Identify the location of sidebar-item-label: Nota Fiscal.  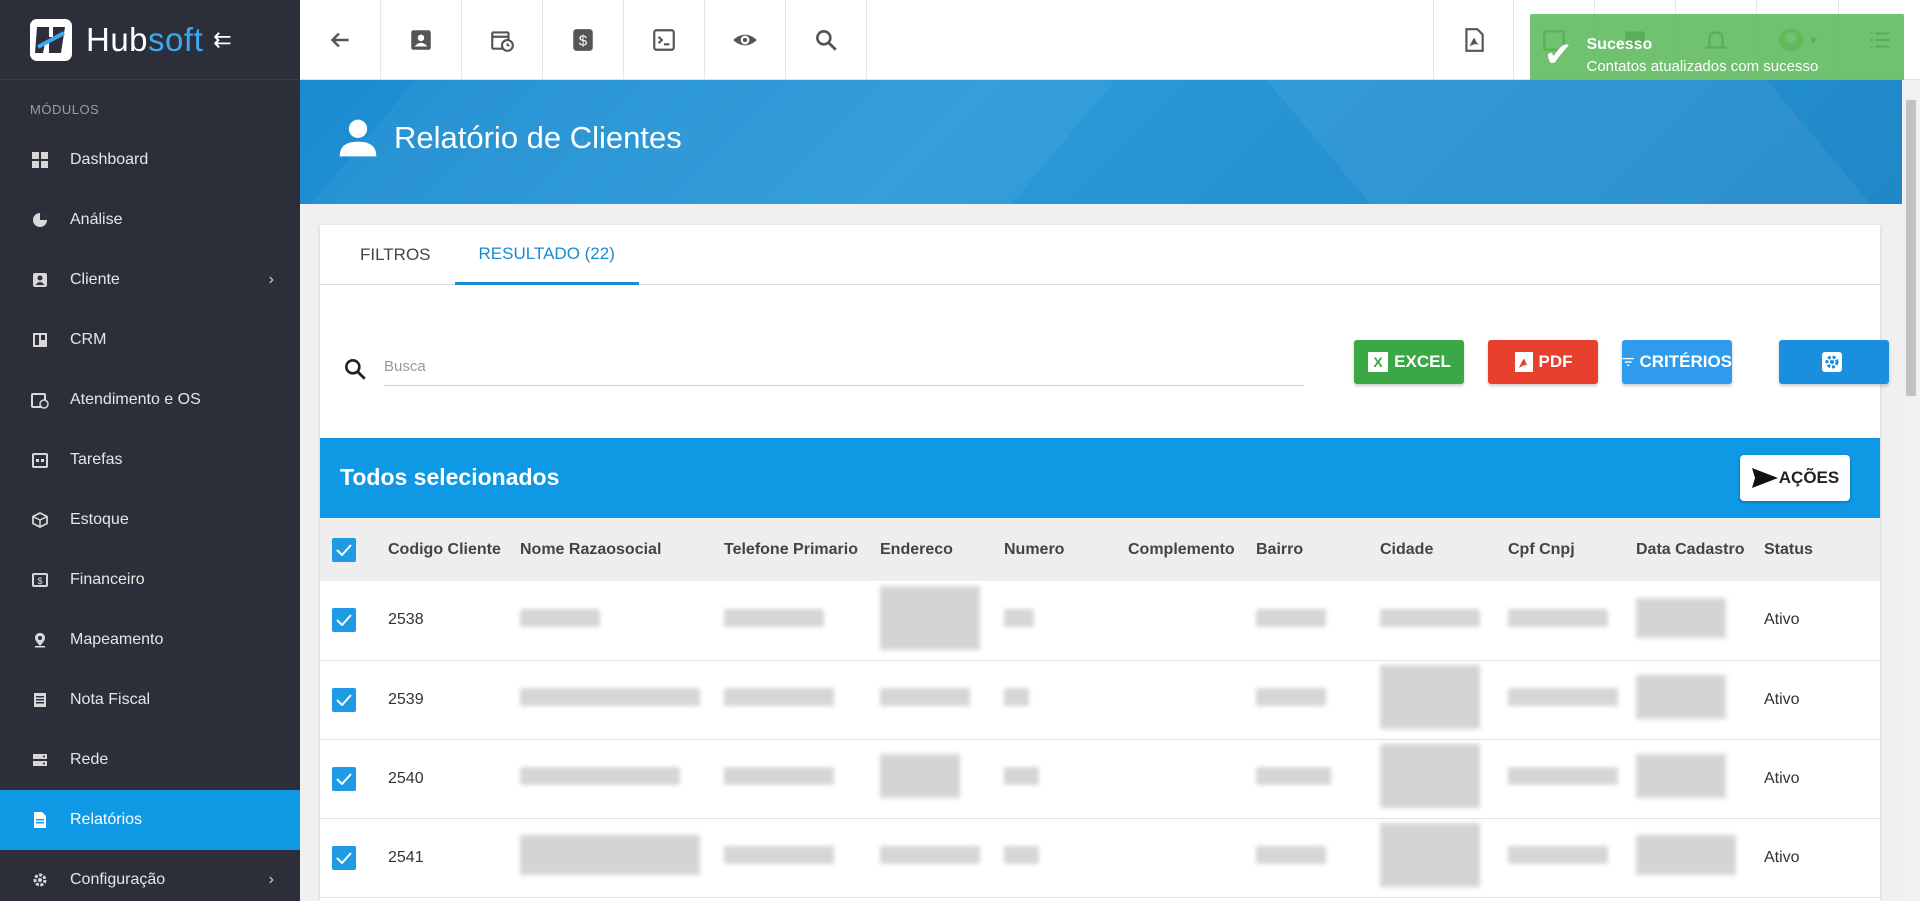
(110, 699).